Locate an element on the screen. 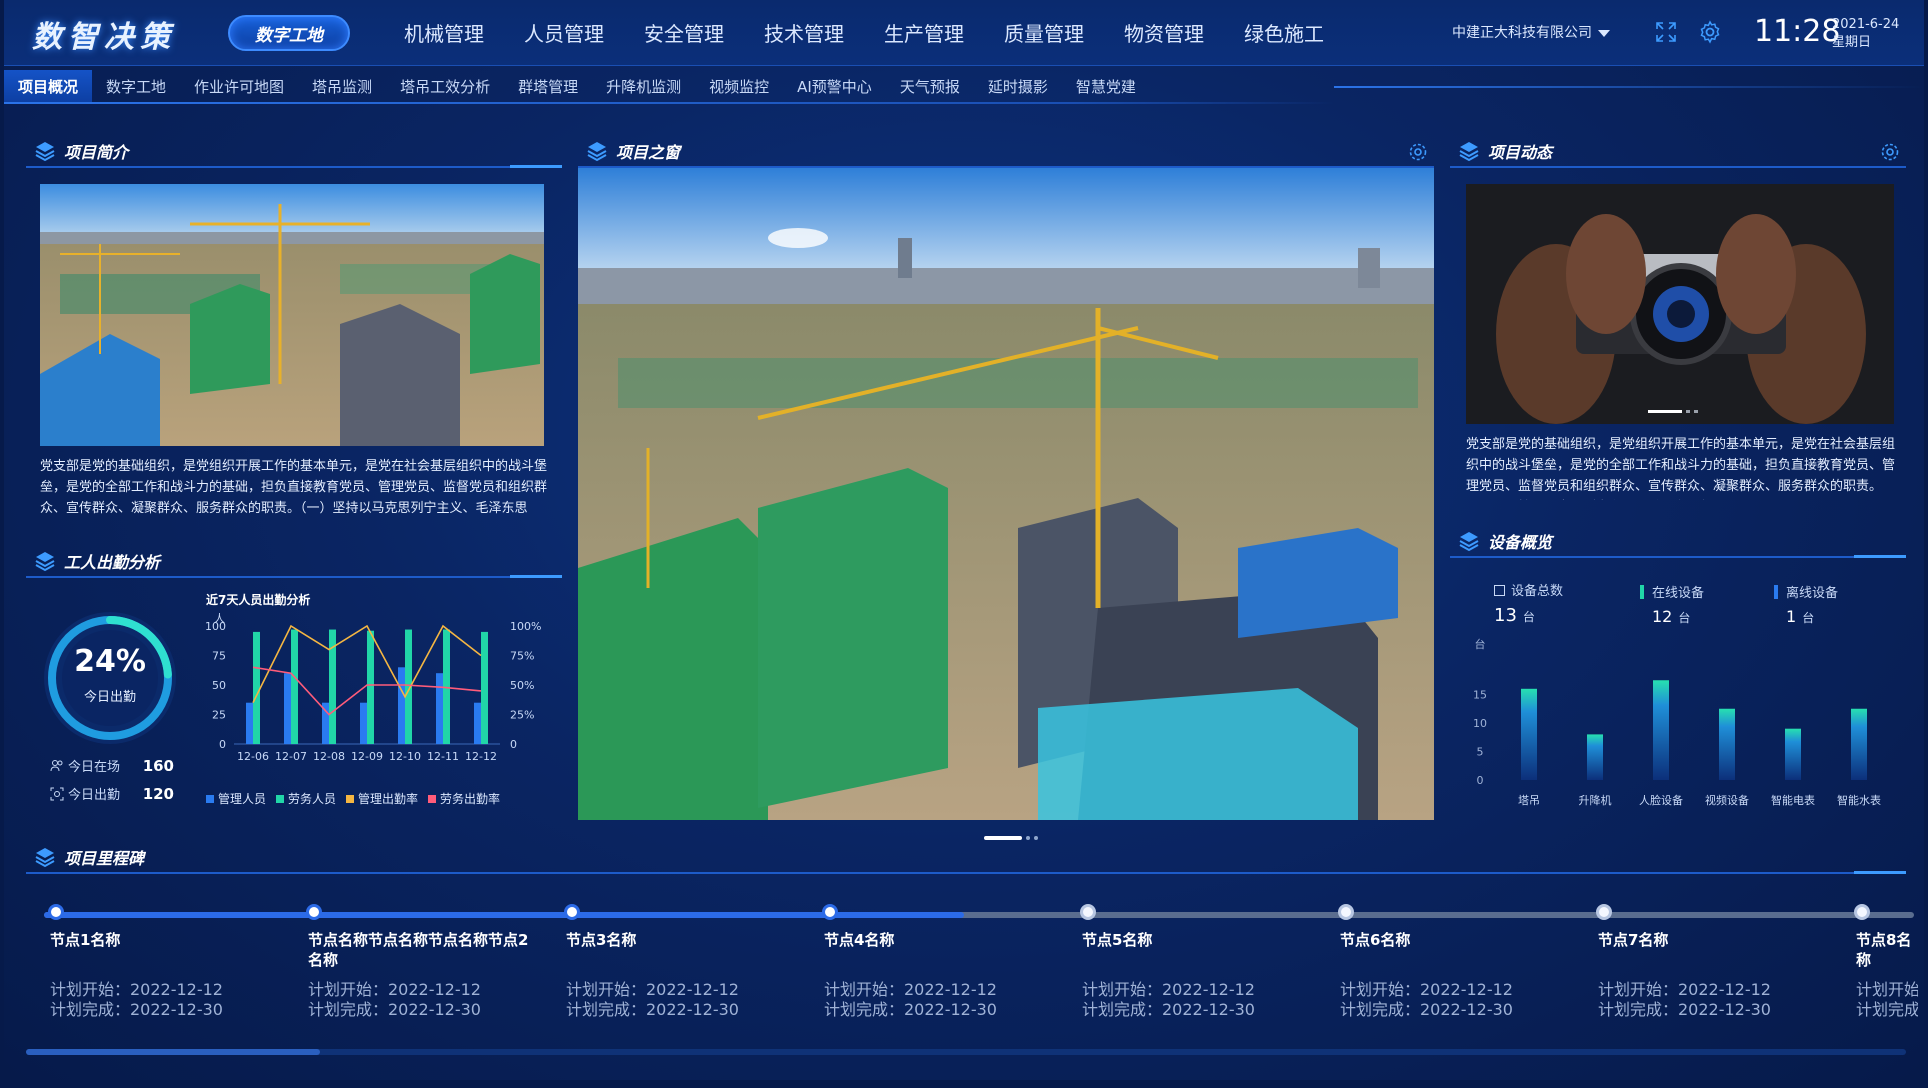 The height and width of the screenshot is (1088, 1928). present-row: 今日出勤 120 is located at coordinates (112, 793).